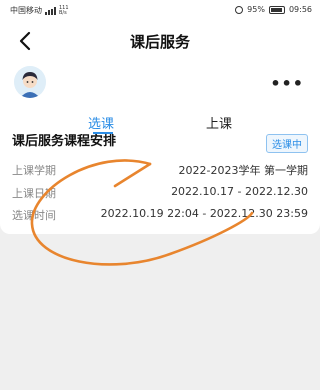  I want to click on tab-bar: 选课 上课, so click(160, 120).